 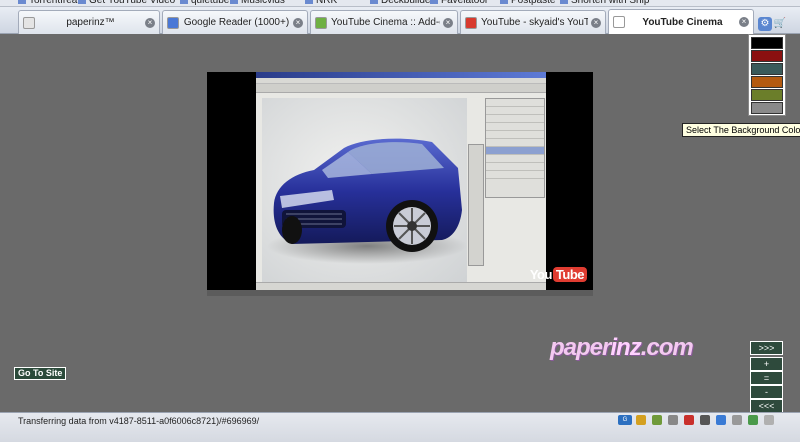 What do you see at coordinates (657, 420) in the screenshot?
I see `greasemonkey-icon` at bounding box center [657, 420].